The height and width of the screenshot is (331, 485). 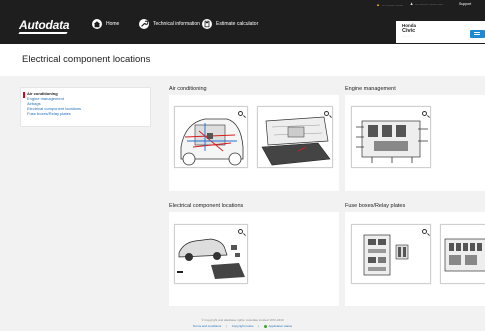 What do you see at coordinates (207, 24) in the screenshot?
I see `calculator-icon` at bounding box center [207, 24].